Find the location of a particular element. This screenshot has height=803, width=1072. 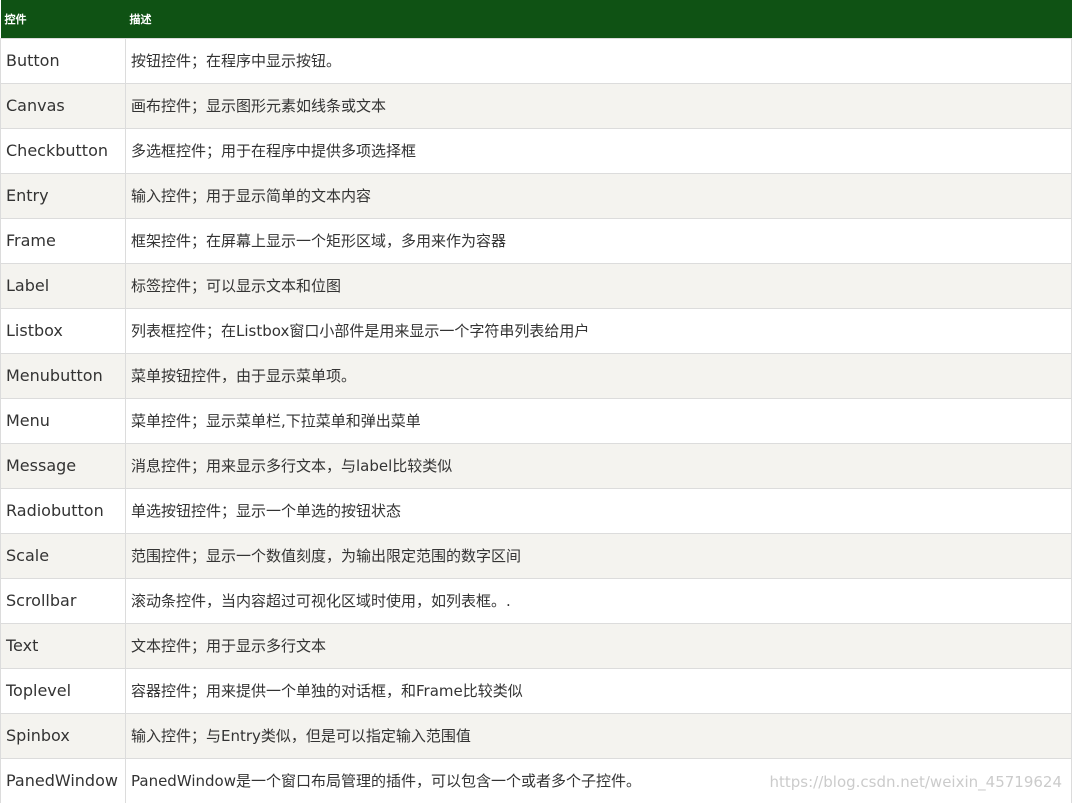

row-description: PanedWindow是一个窗口布局管理的插件，可以包含一个或者多个子控件。 is located at coordinates (598, 780).